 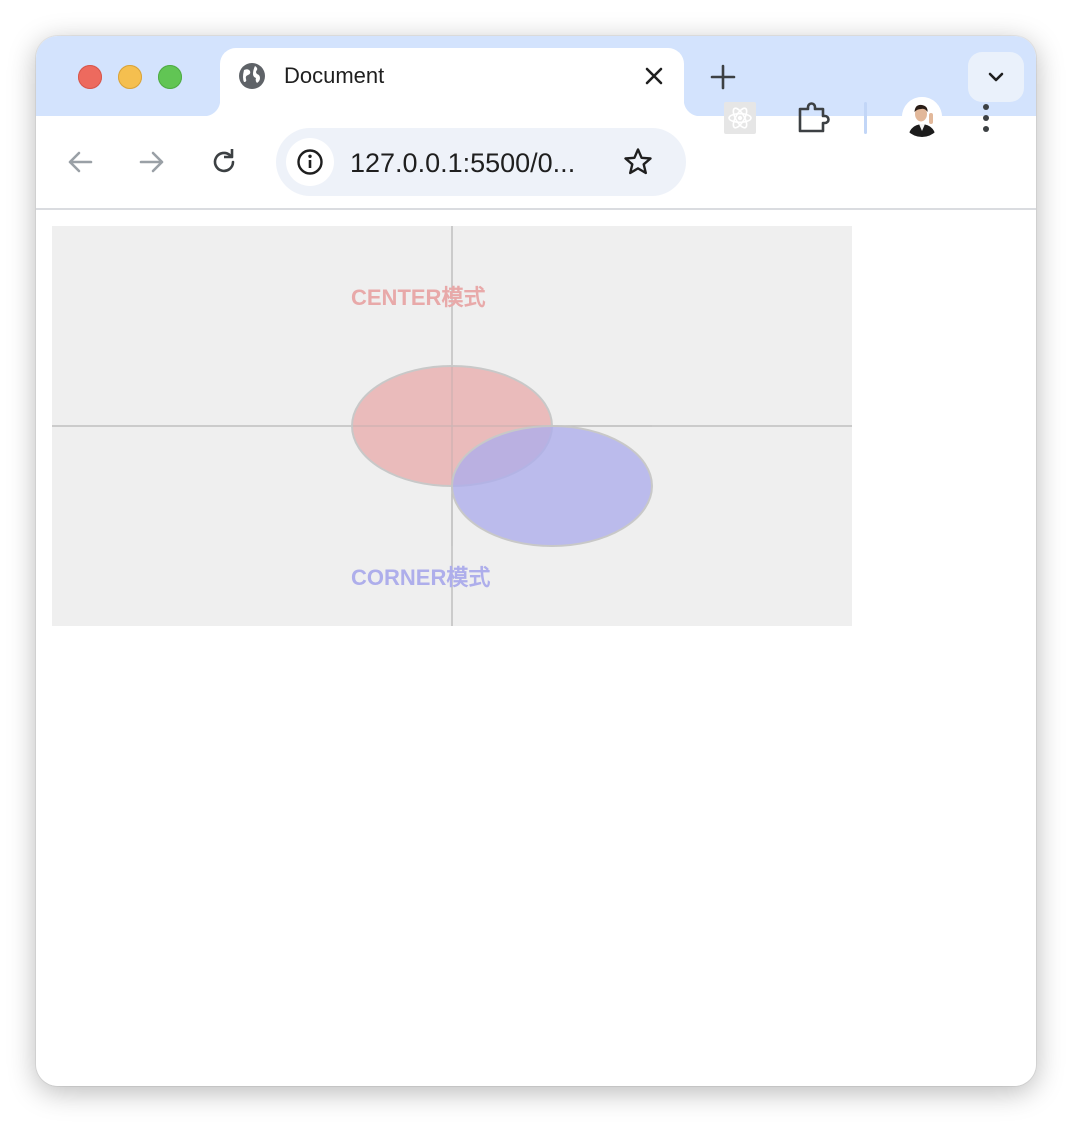 What do you see at coordinates (130, 77) in the screenshot?
I see `window-minimize-button` at bounding box center [130, 77].